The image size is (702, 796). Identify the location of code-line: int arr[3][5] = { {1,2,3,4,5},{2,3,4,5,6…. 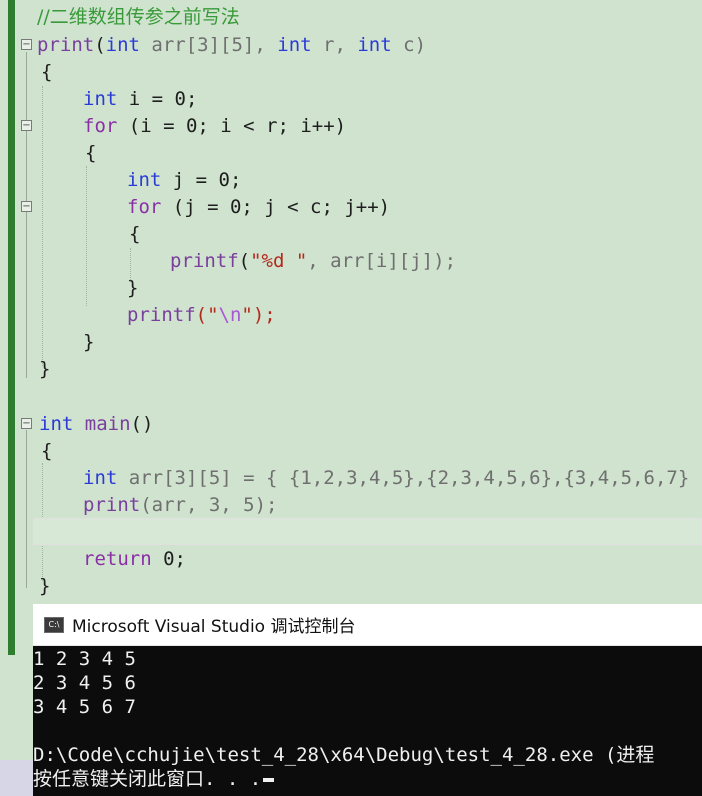
(351, 478).